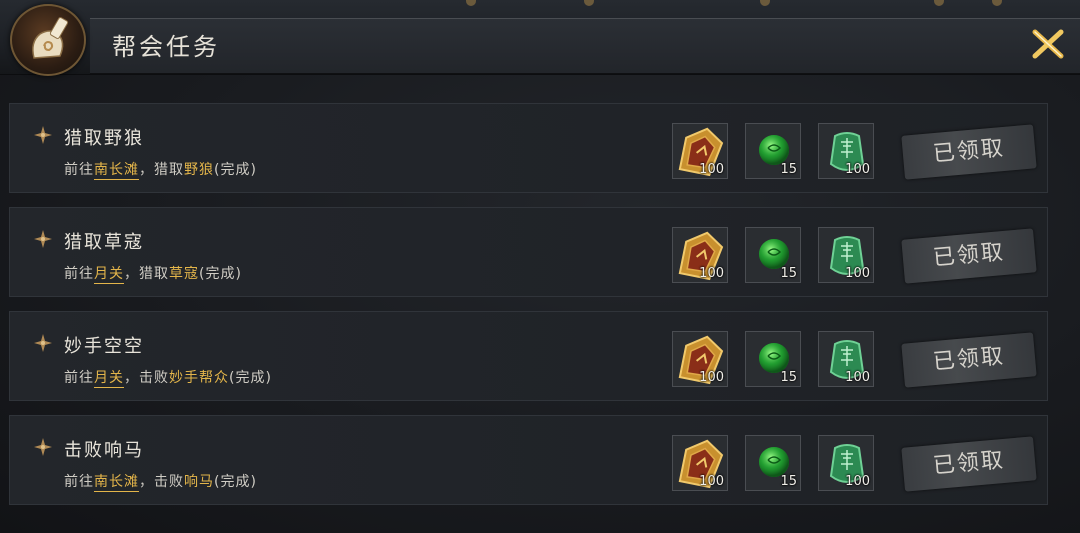 The height and width of the screenshot is (533, 1080). I want to click on close-button, so click(1048, 44).